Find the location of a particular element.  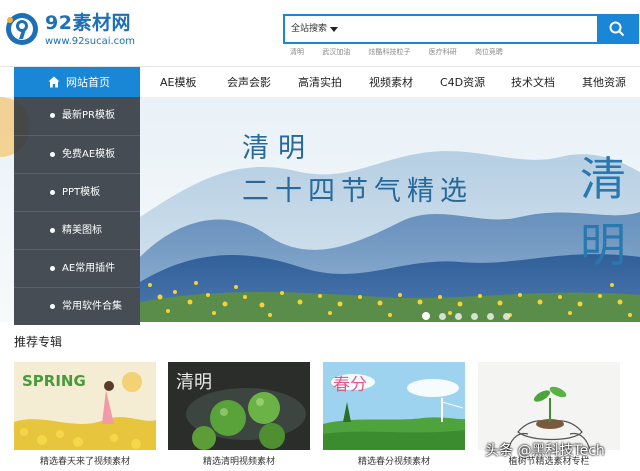

search-icon is located at coordinates (617, 29).